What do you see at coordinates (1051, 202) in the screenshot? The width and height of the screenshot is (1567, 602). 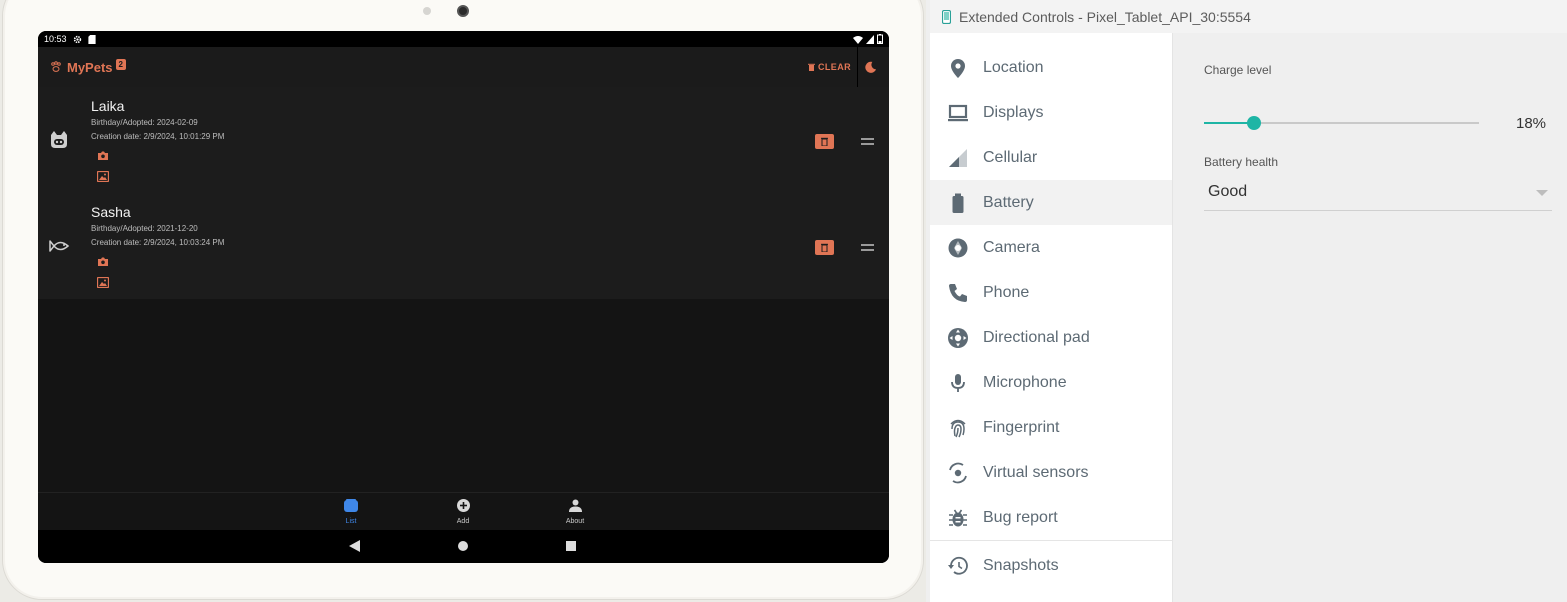 I see `sidebar-item-battery: Battery` at bounding box center [1051, 202].